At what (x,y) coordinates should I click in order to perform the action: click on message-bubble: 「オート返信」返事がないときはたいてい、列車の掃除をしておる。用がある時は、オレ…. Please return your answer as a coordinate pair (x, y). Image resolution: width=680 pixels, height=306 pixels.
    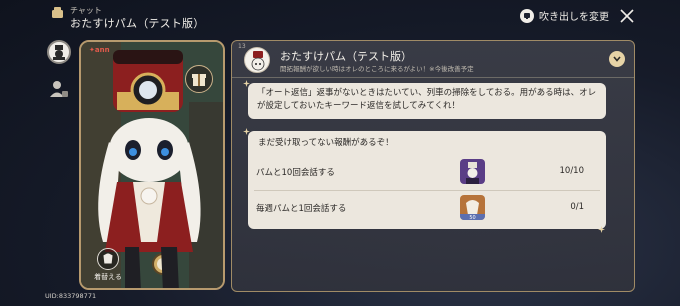
    Looking at the image, I should click on (427, 101).